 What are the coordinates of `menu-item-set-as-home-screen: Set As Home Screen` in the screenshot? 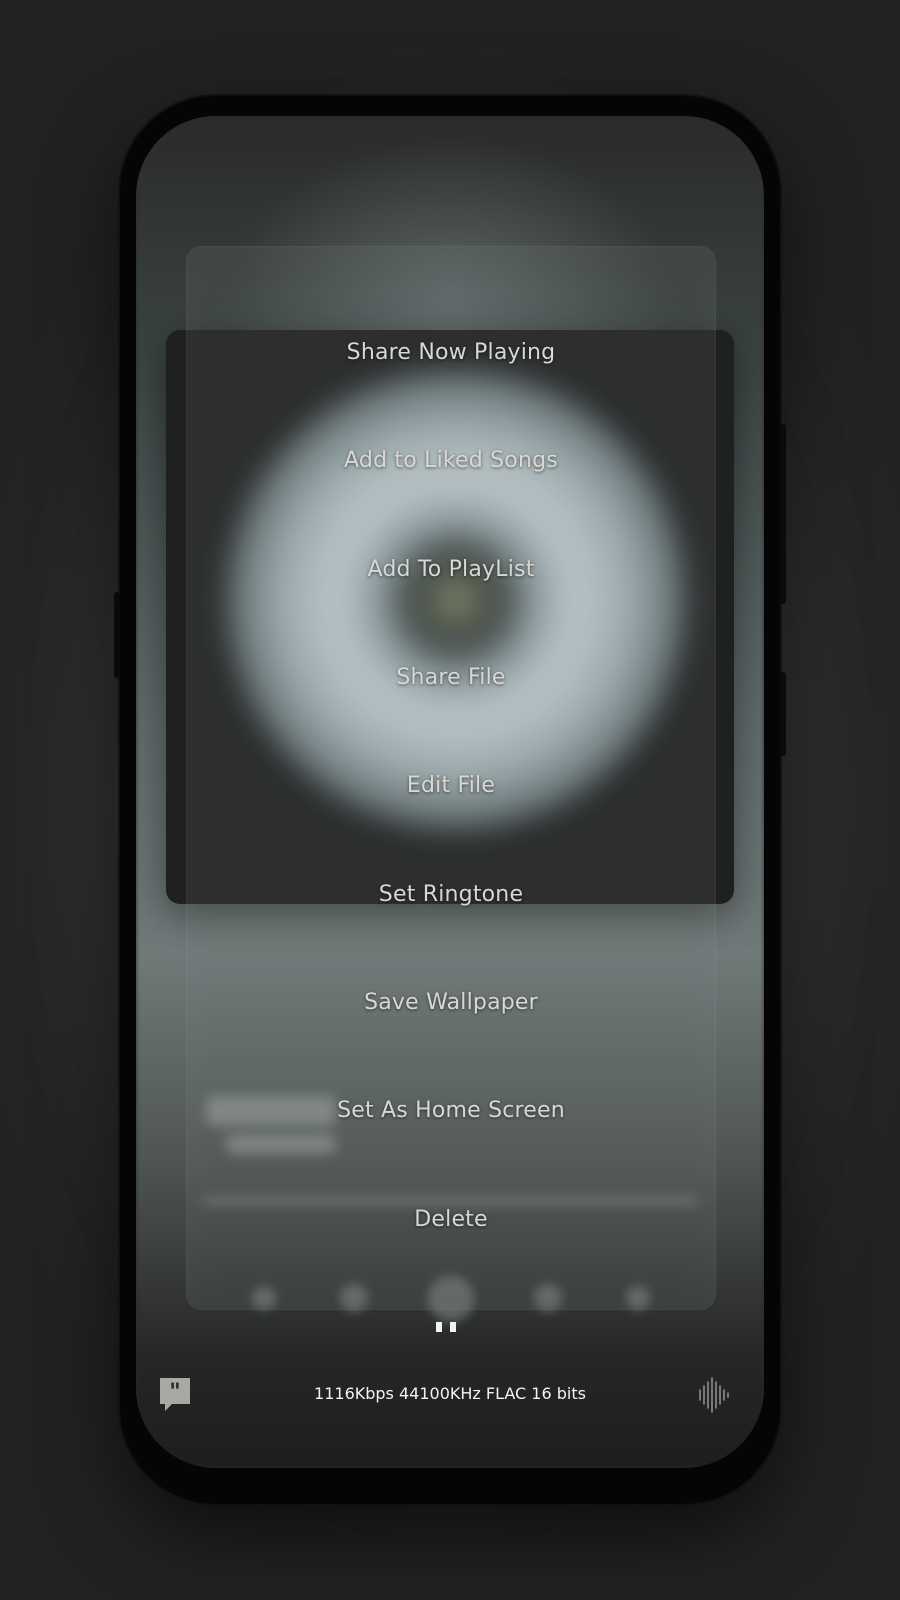 It's located at (451, 1111).